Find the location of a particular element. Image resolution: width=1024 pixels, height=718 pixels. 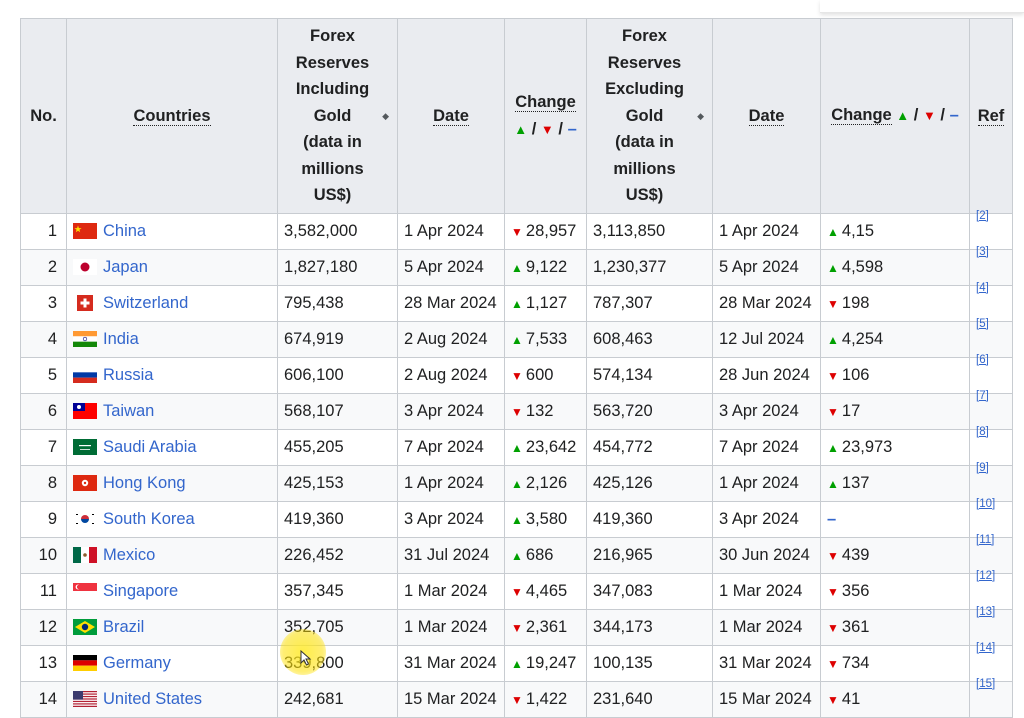

col-header-ref: Ref is located at coordinates (991, 116).